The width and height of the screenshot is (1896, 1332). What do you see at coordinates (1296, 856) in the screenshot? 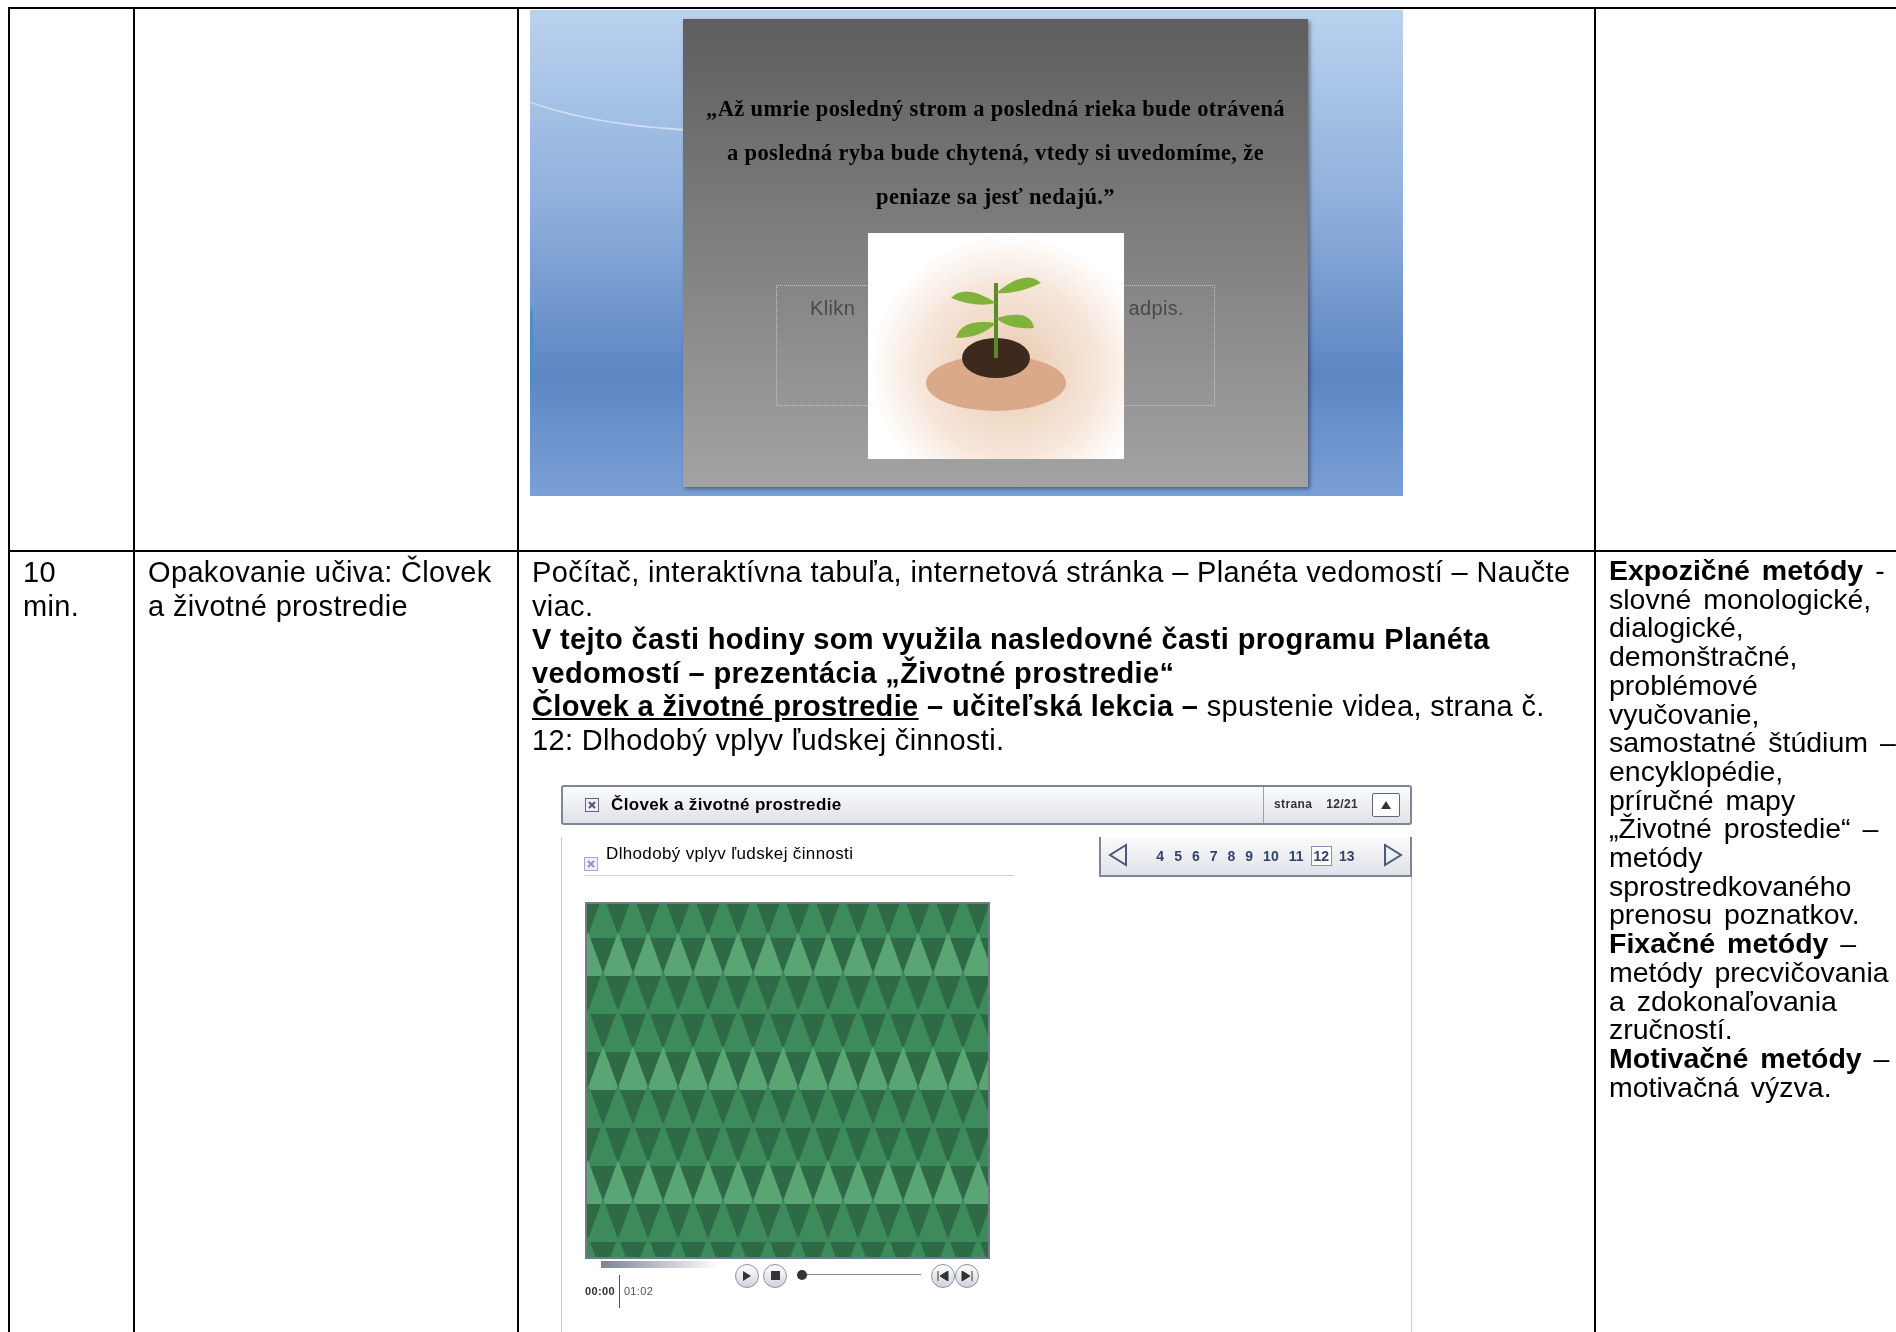
I see `page-number-link: 11` at bounding box center [1296, 856].